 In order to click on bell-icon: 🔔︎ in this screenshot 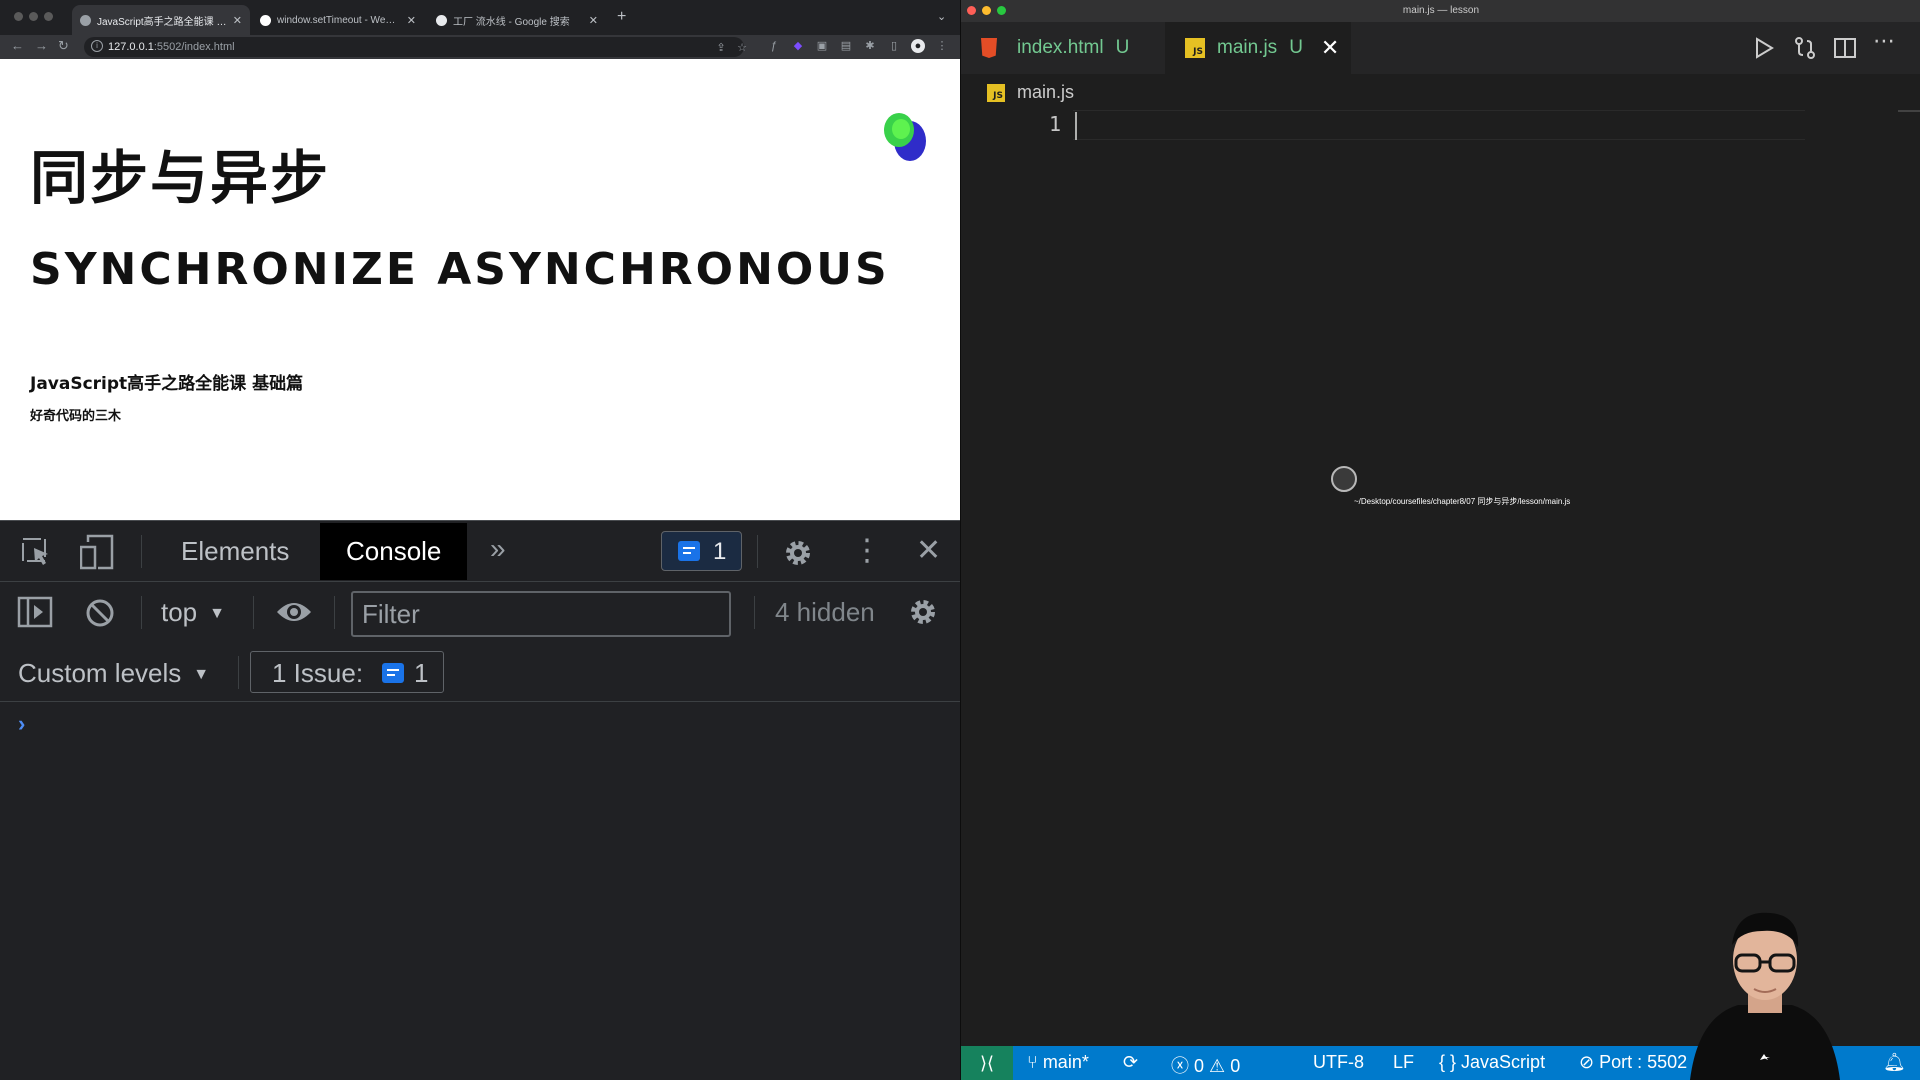, I will do `click(1894, 1062)`.